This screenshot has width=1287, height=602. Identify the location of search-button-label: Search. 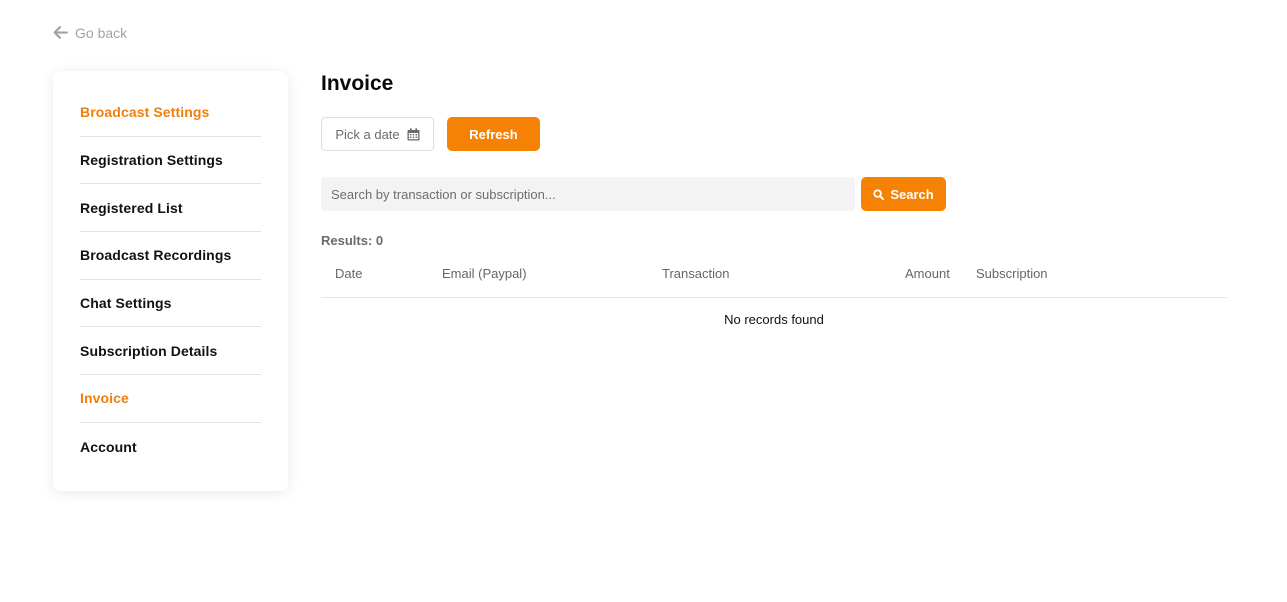
(912, 194).